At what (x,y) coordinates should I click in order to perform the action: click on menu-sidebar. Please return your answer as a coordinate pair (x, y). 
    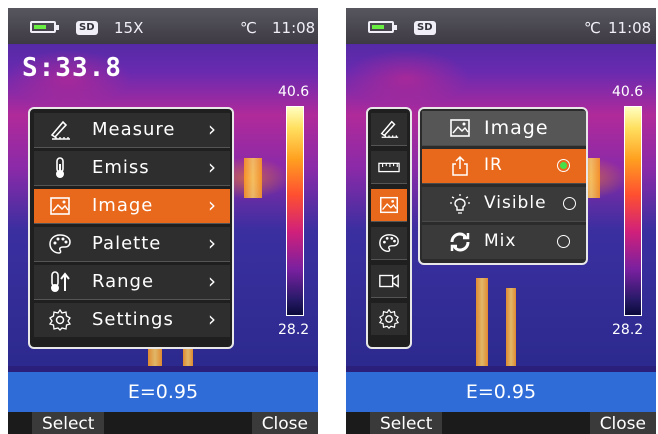
    Looking at the image, I should click on (389, 228).